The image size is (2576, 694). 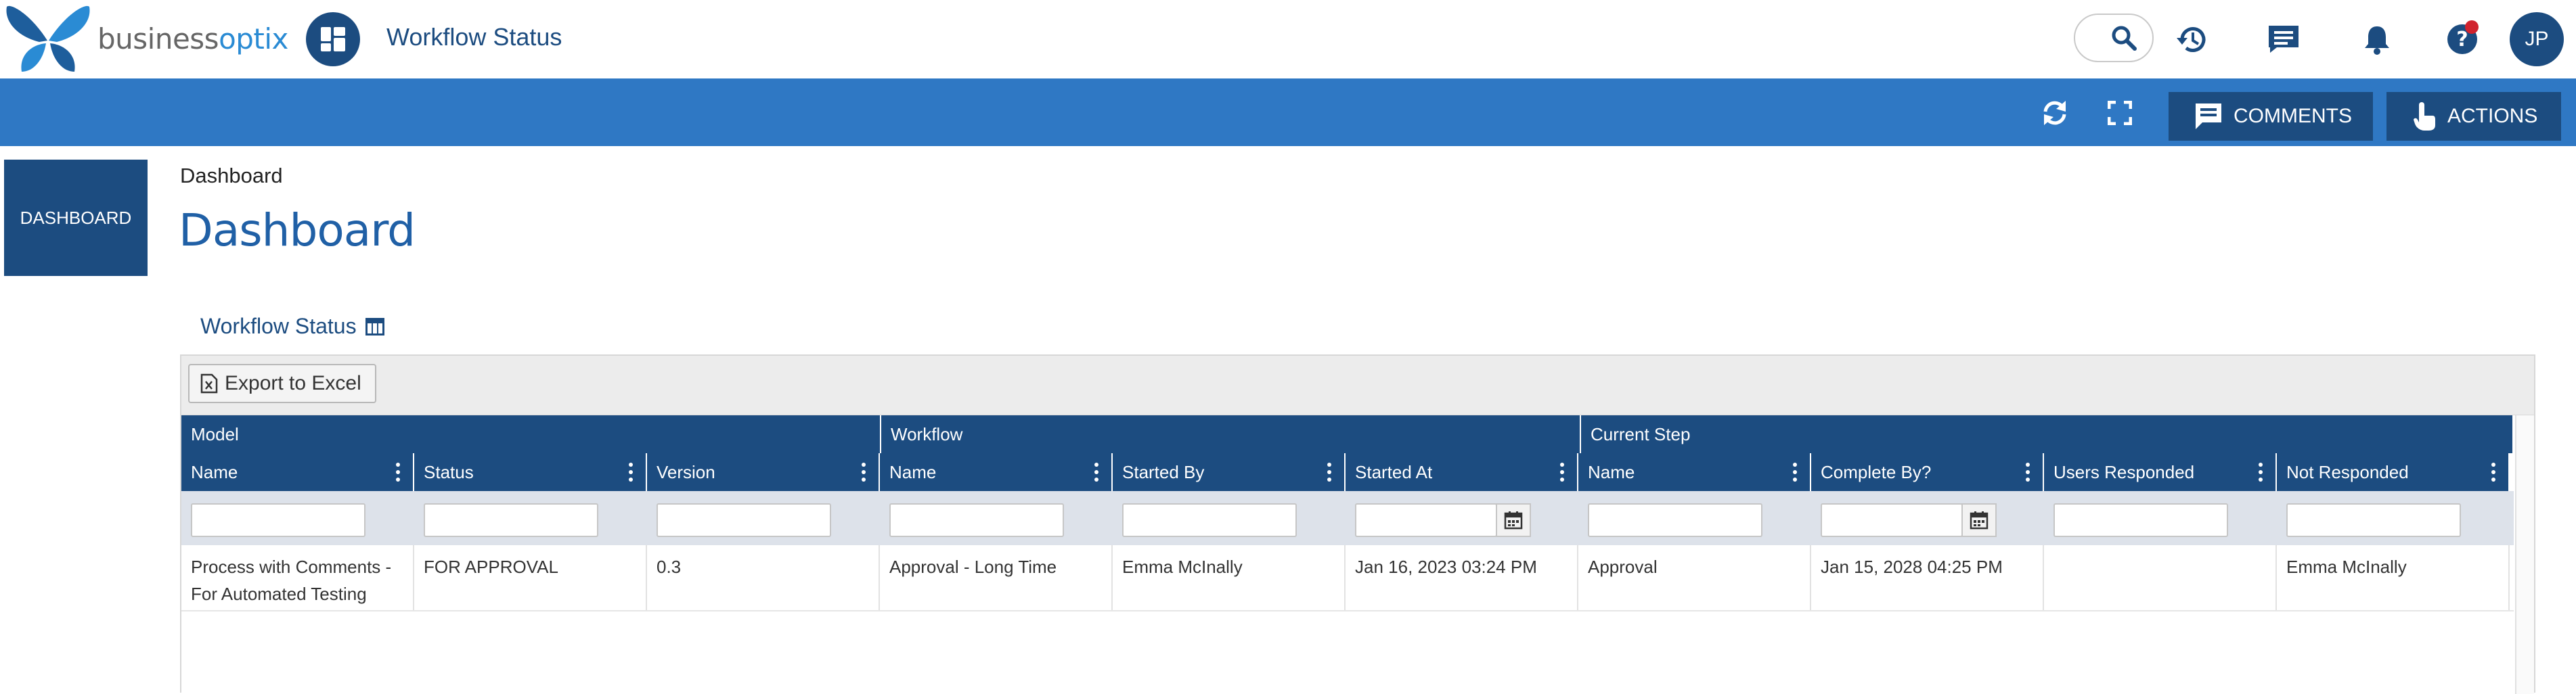 What do you see at coordinates (1231, 434) in the screenshot?
I see `header-group-workflow: Workflow` at bounding box center [1231, 434].